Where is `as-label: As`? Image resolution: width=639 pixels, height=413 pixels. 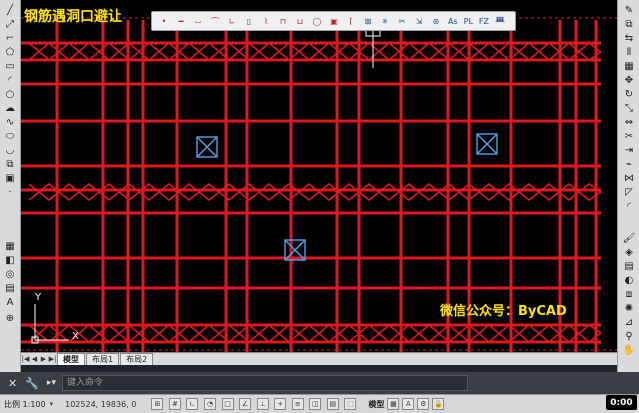
as-label: As is located at coordinates (453, 21).